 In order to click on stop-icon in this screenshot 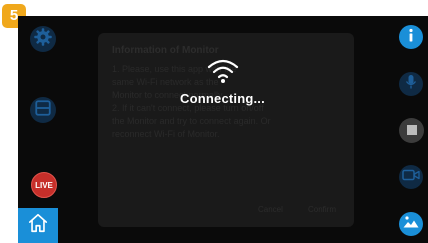, I will do `click(411, 131)`.